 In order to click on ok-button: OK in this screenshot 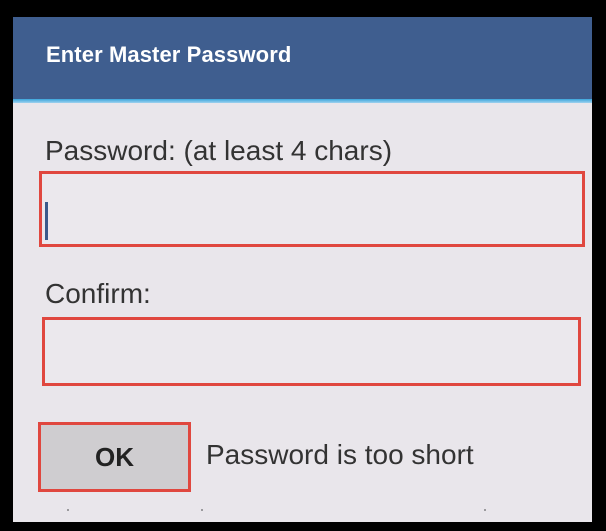, I will do `click(114, 457)`.